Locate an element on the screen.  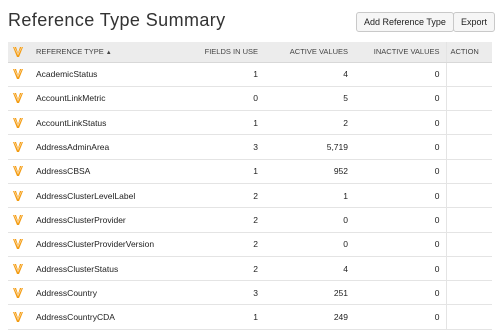
reference-type-cell: AddressCountryCDA is located at coordinates (102, 317).